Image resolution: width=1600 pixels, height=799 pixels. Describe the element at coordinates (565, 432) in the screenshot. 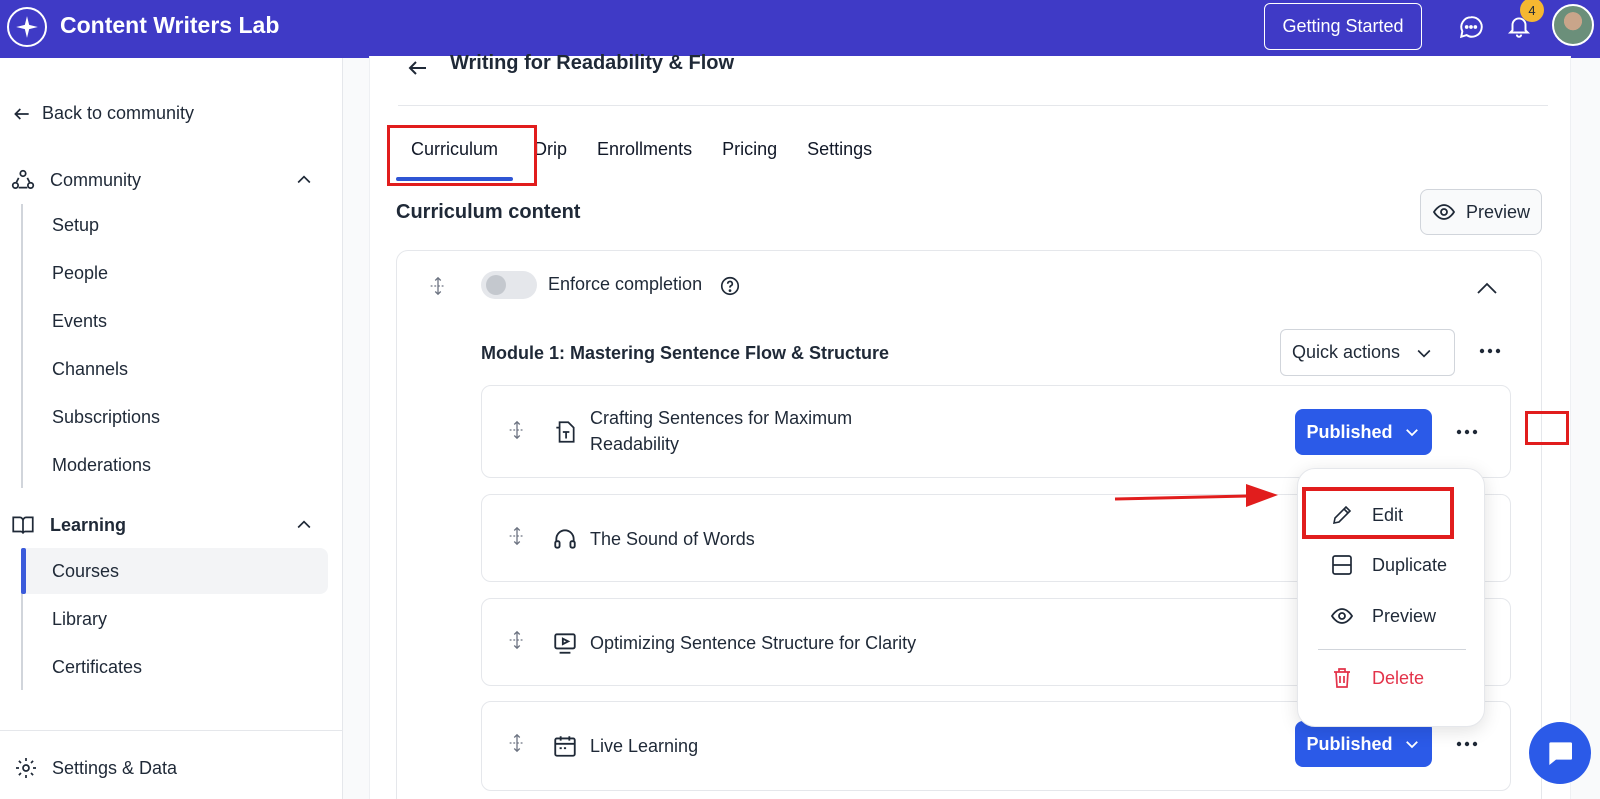

I see `text-document-icon` at that location.